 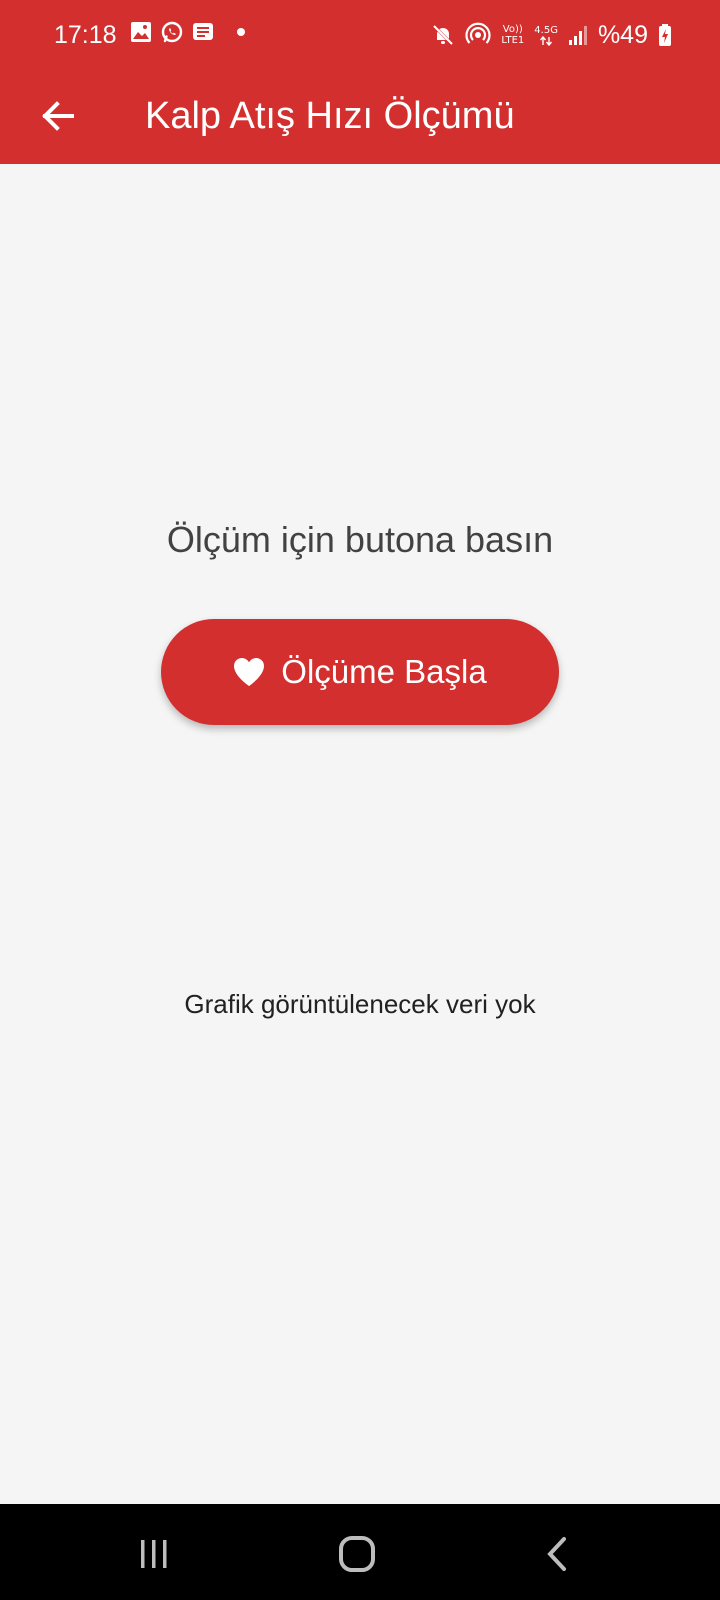 What do you see at coordinates (384, 671) in the screenshot?
I see `start-button-label: Ölçüme Başla` at bounding box center [384, 671].